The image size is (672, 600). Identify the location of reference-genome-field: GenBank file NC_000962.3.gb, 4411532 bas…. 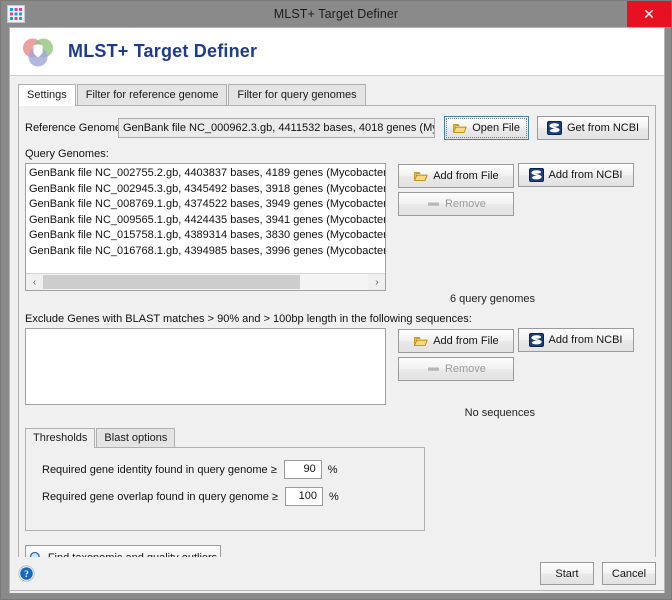
(277, 128).